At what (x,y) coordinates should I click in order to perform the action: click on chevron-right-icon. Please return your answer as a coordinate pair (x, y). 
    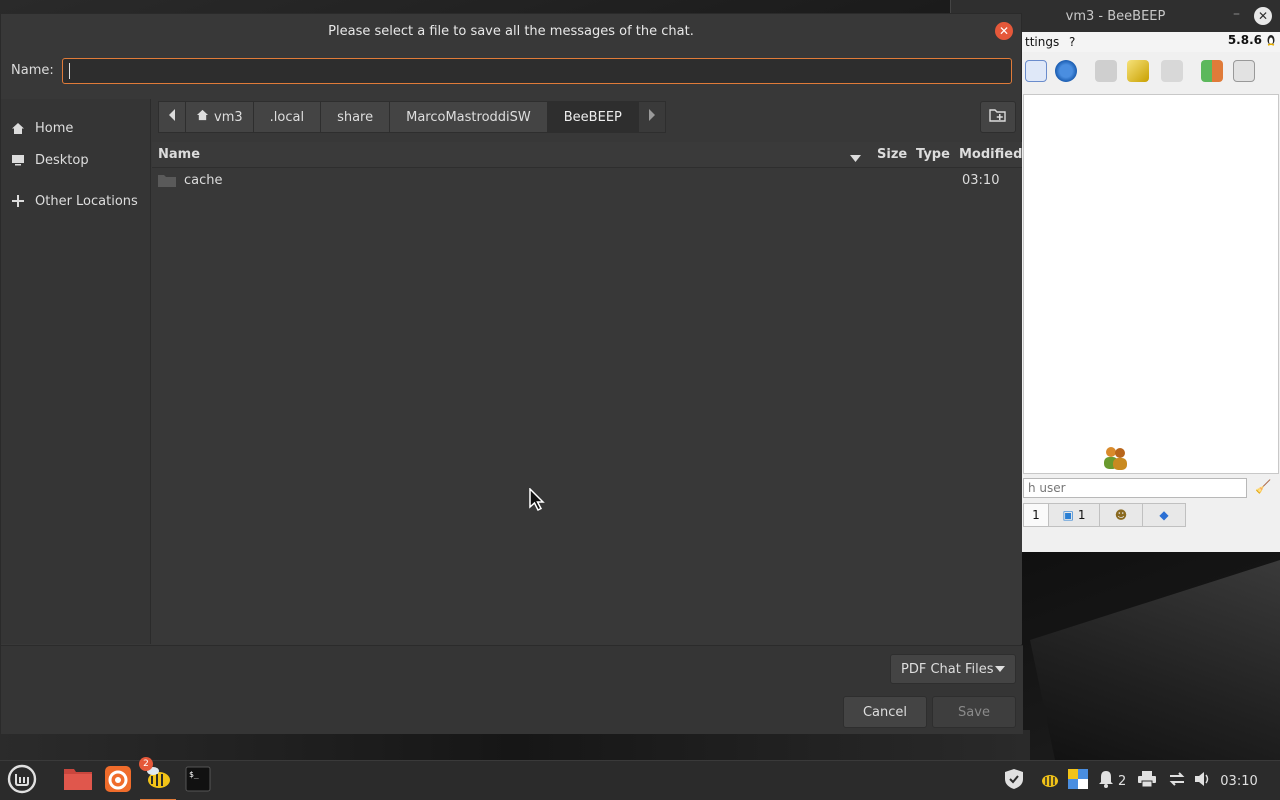
    Looking at the image, I should click on (652, 117).